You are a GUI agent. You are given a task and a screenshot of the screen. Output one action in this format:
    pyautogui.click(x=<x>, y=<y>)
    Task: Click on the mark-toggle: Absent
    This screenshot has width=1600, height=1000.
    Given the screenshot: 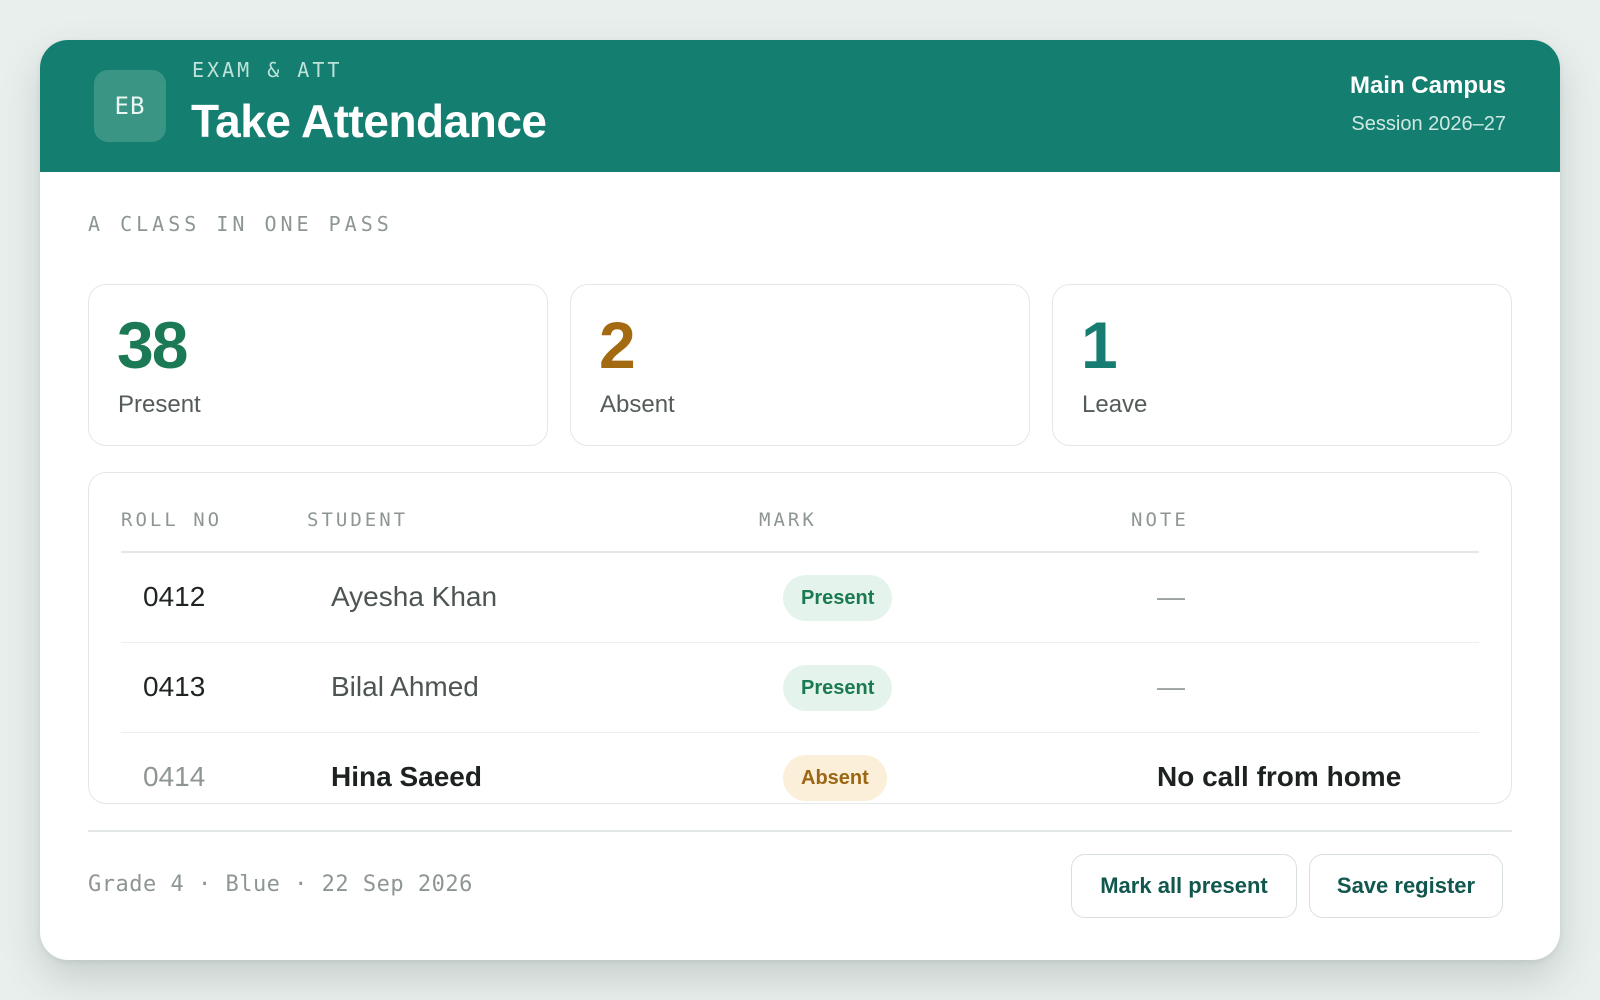 What is the action you would take?
    pyautogui.click(x=835, y=778)
    